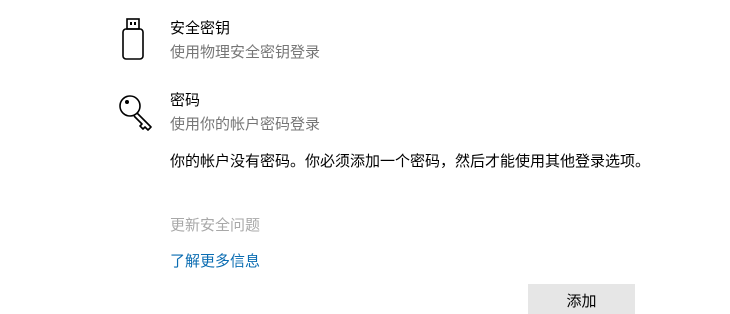 The height and width of the screenshot is (314, 730). Describe the element at coordinates (245, 124) in the screenshot. I see `password-subtitle: 使用你的帐户密码登录` at that location.